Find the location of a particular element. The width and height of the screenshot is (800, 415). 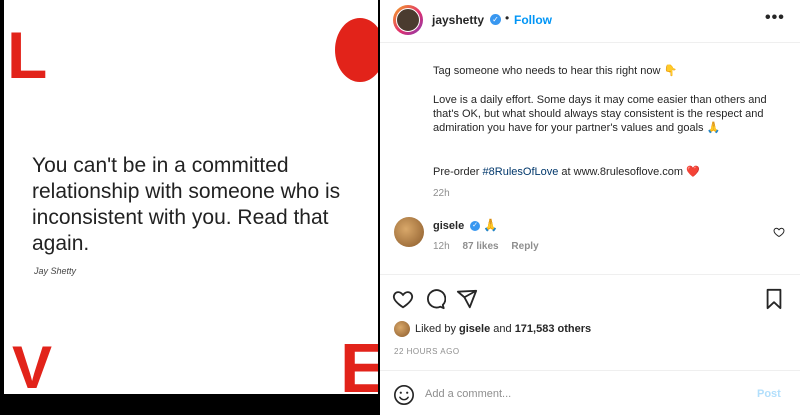

liked-by-and: and is located at coordinates (502, 329).